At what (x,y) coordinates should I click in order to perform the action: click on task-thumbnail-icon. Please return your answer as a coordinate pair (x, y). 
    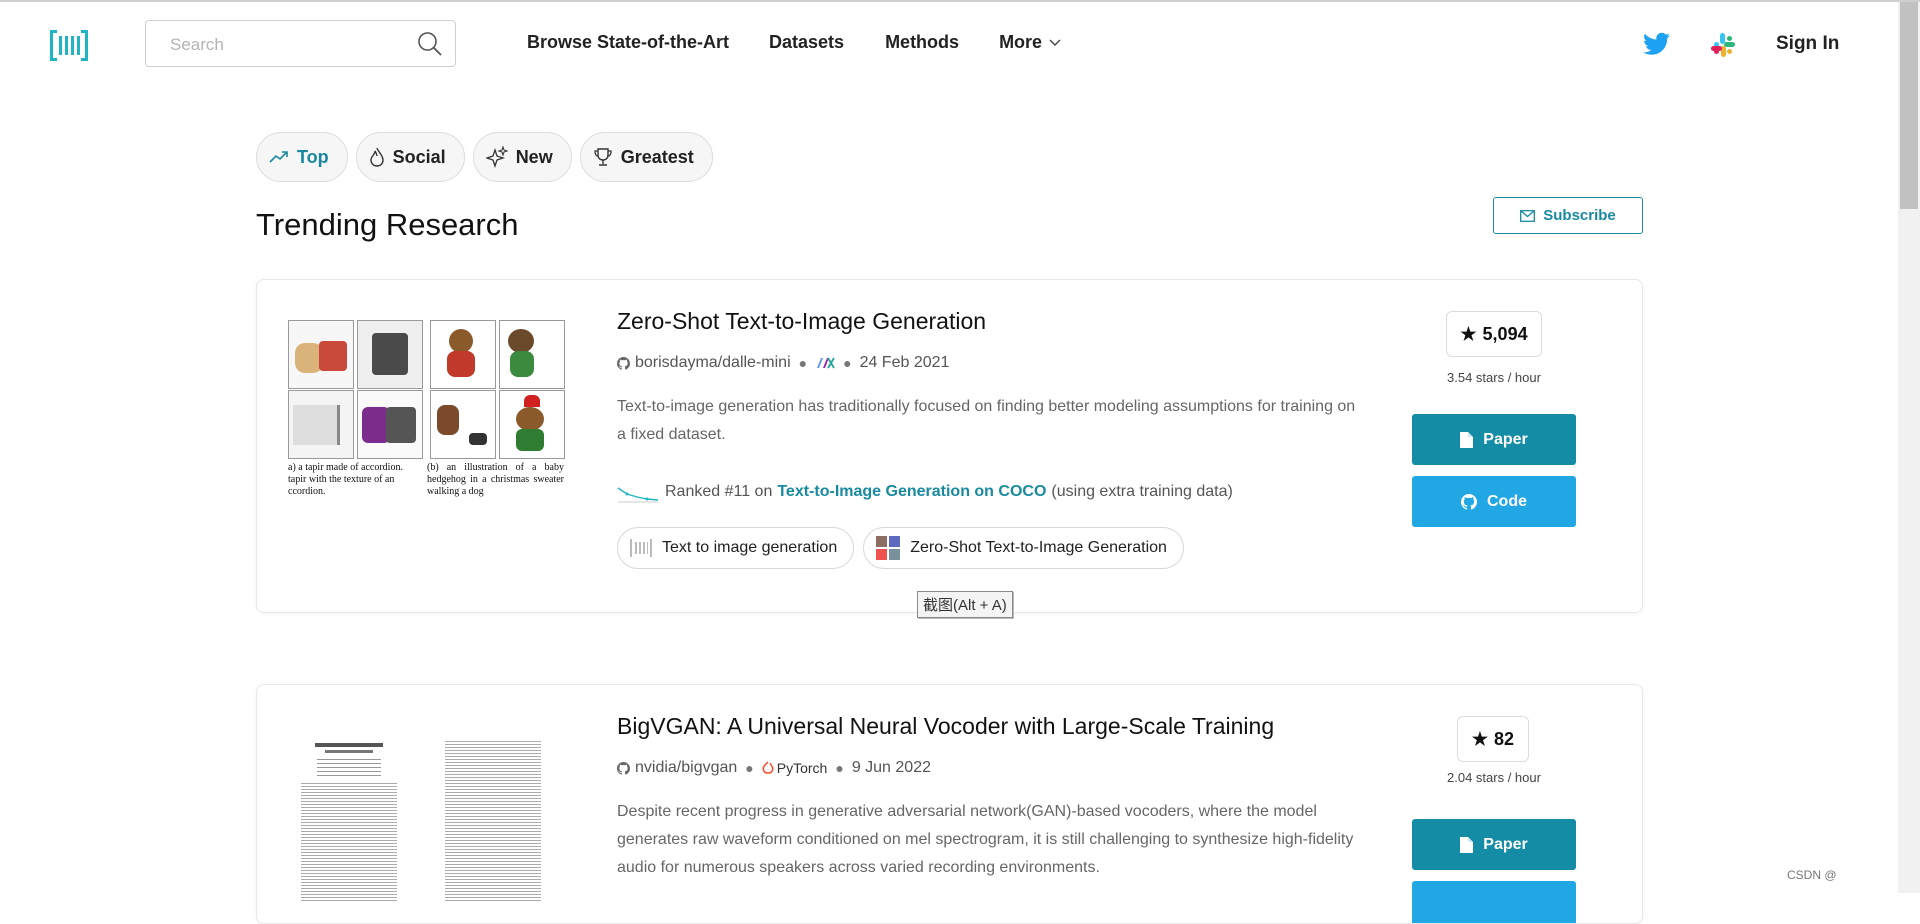
    Looking at the image, I should click on (888, 548).